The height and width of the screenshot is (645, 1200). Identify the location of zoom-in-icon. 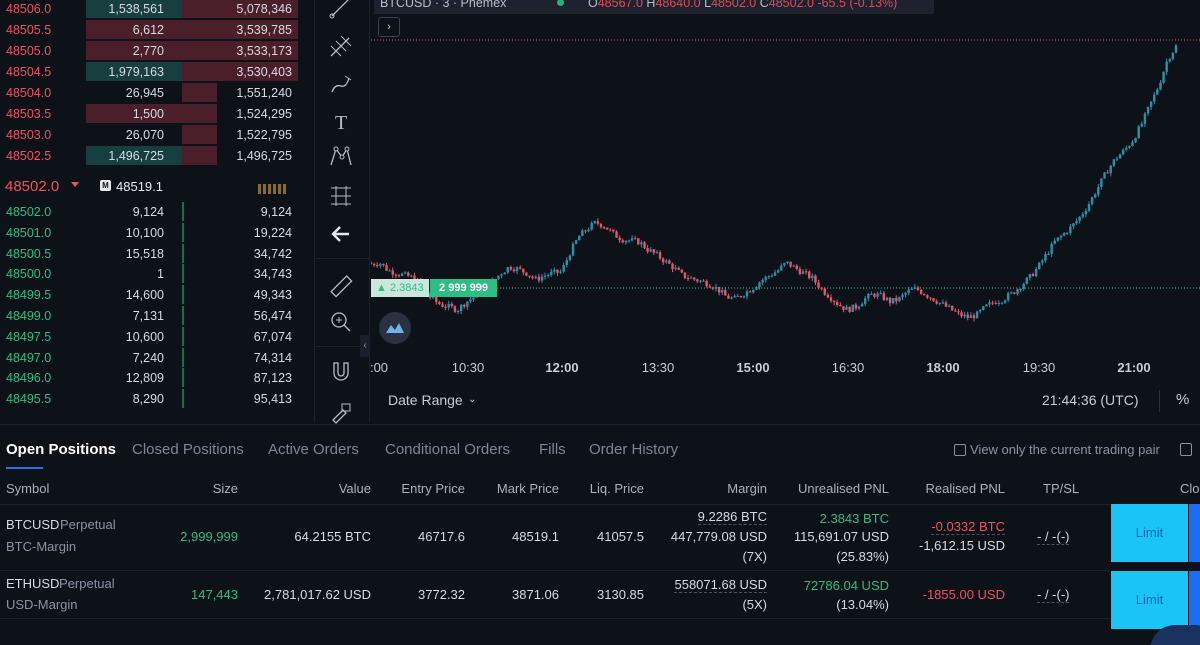
(341, 322).